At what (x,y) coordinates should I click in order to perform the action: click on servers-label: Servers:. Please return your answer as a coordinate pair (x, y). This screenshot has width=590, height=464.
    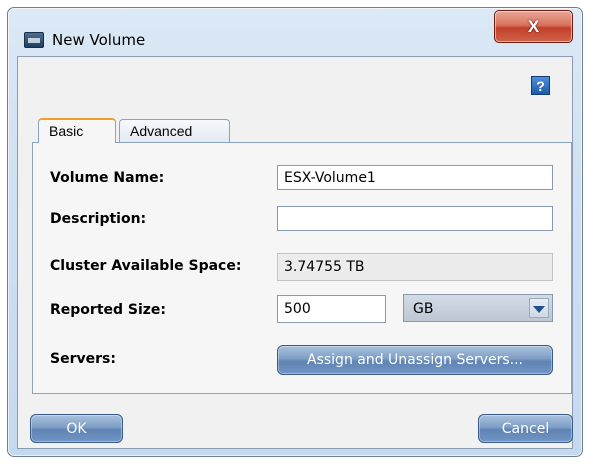
    Looking at the image, I should click on (83, 359).